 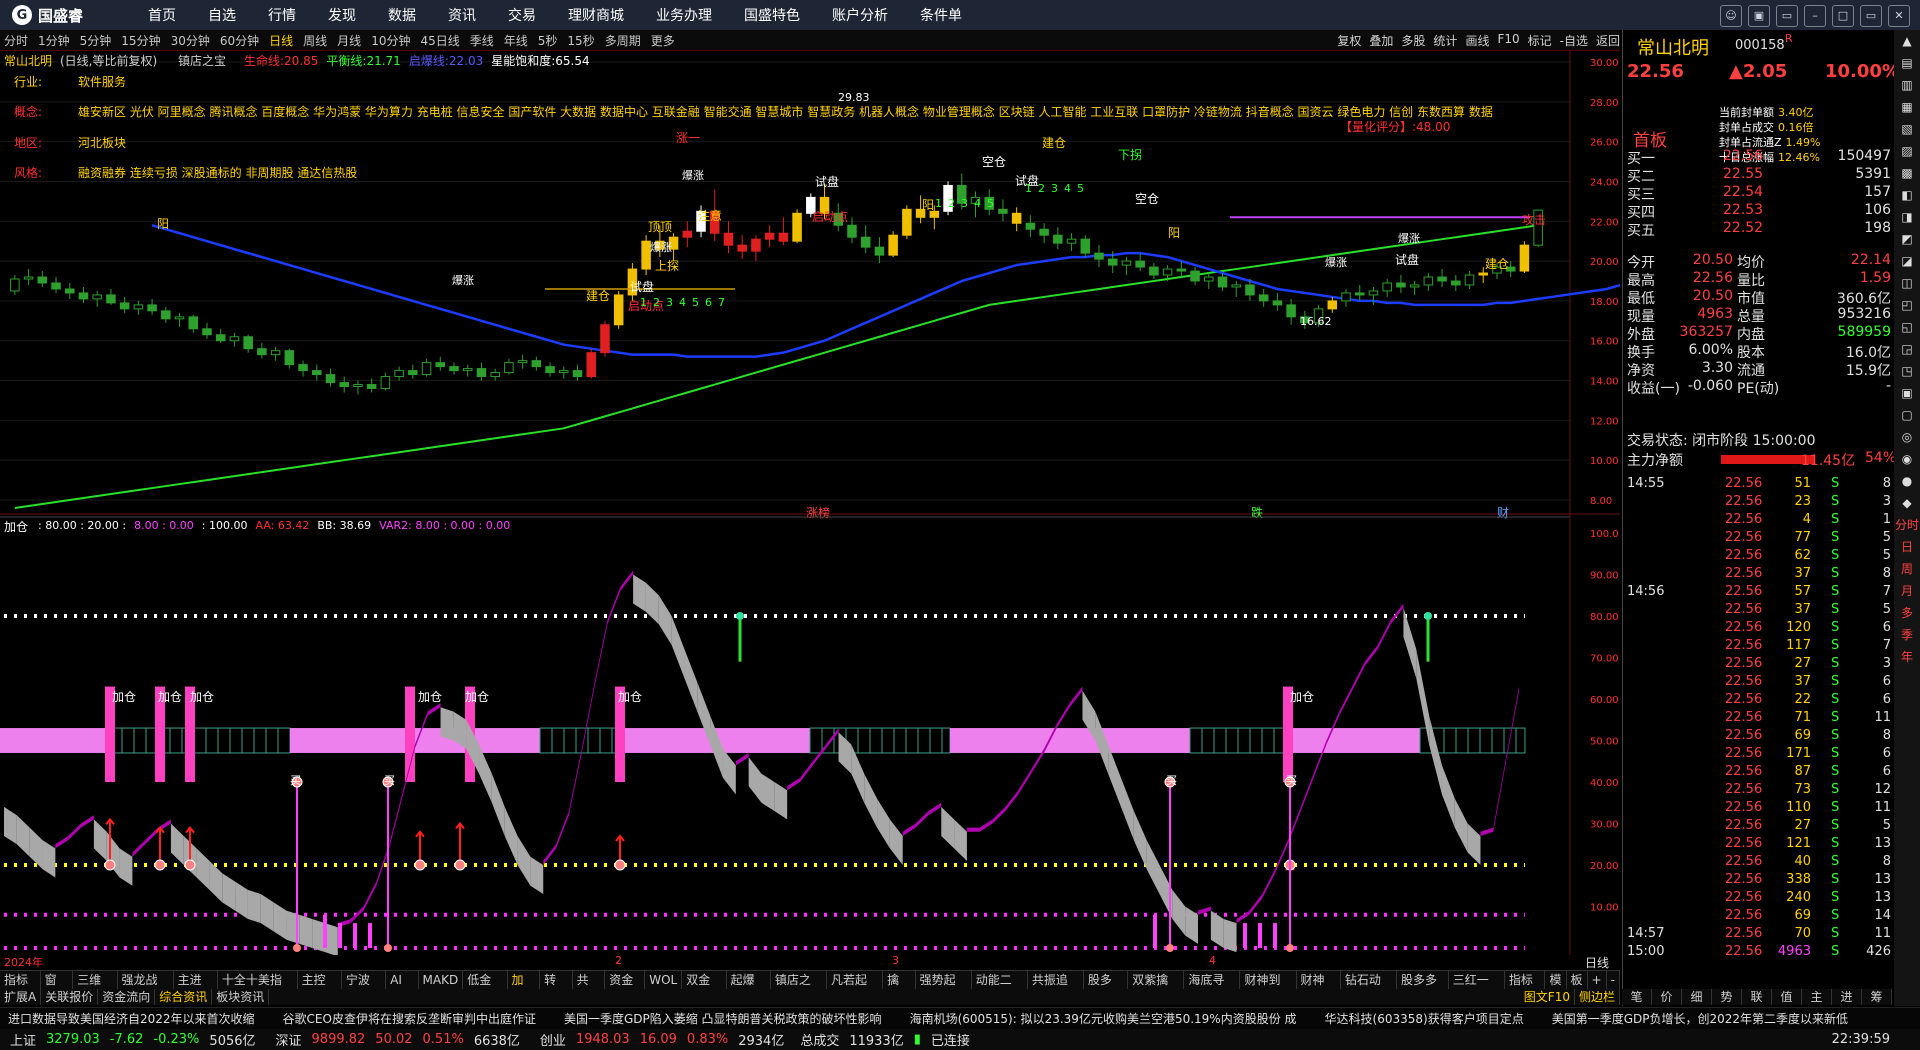 I want to click on quote-tab-8: 筹, so click(x=1877, y=997).